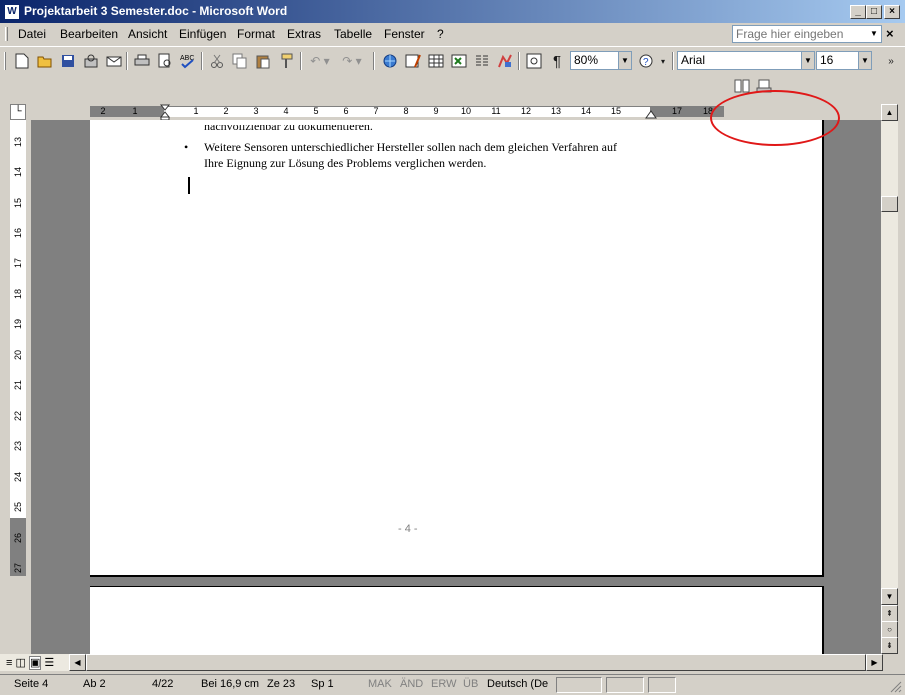 This screenshot has width=905, height=695. What do you see at coordinates (9, 663) in the screenshot?
I see `normal-view-icon: ≡` at bounding box center [9, 663].